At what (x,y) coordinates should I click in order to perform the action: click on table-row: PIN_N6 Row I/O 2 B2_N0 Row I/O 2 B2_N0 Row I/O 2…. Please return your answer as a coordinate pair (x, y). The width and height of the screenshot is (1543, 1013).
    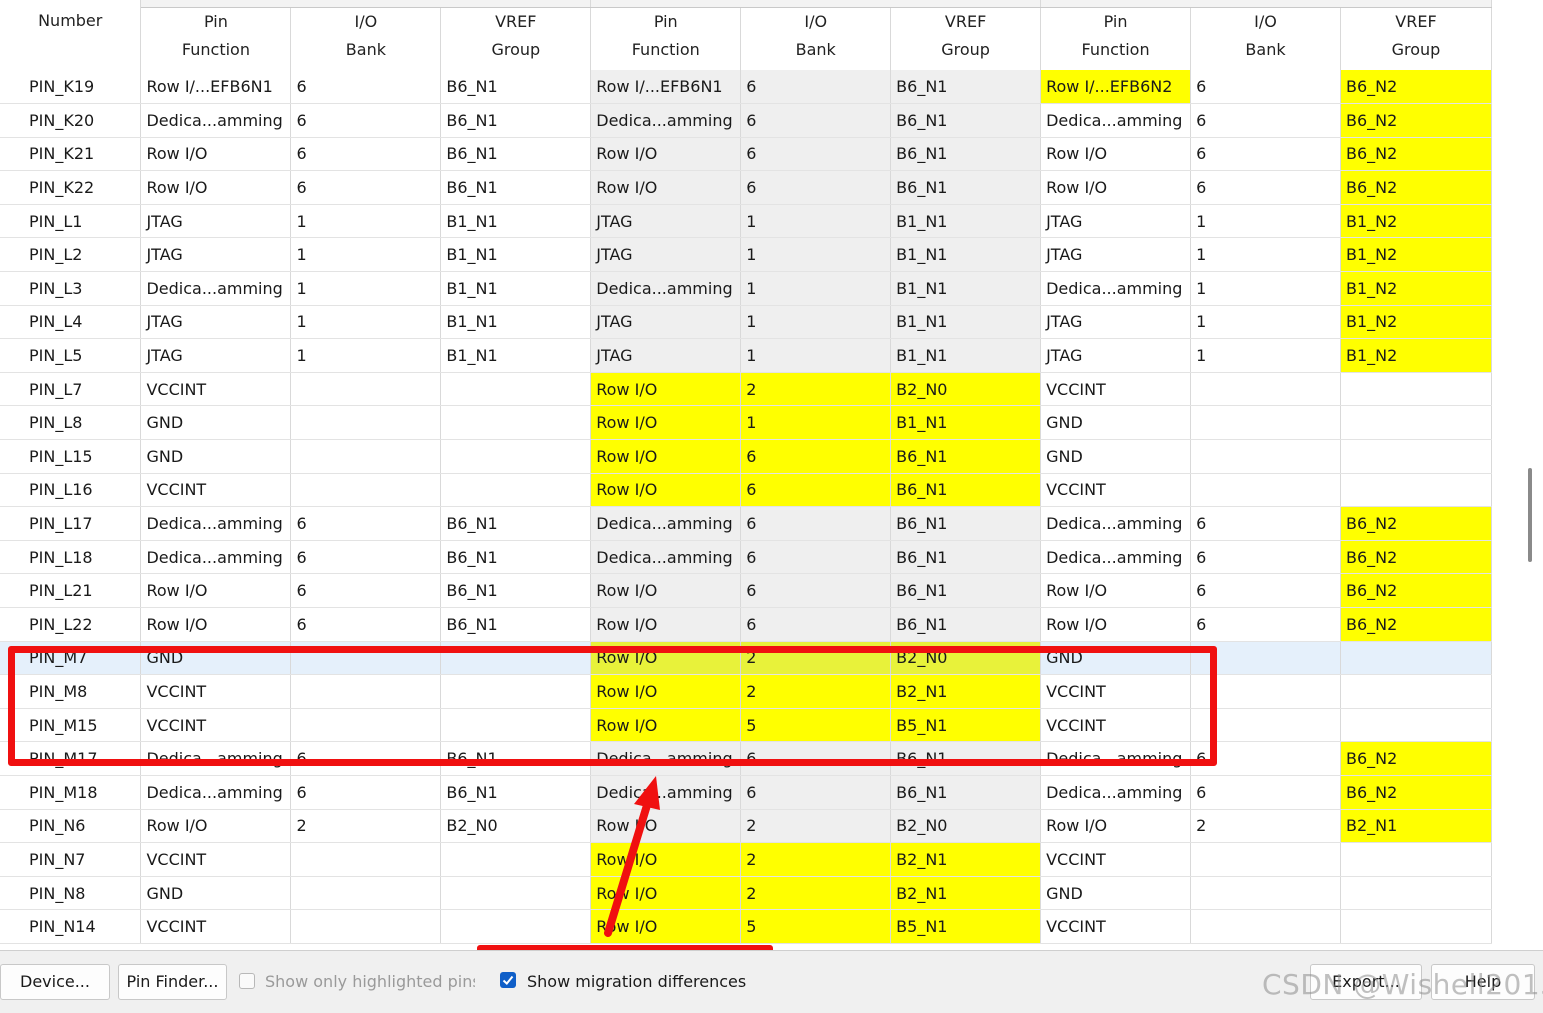
    Looking at the image, I should click on (746, 826).